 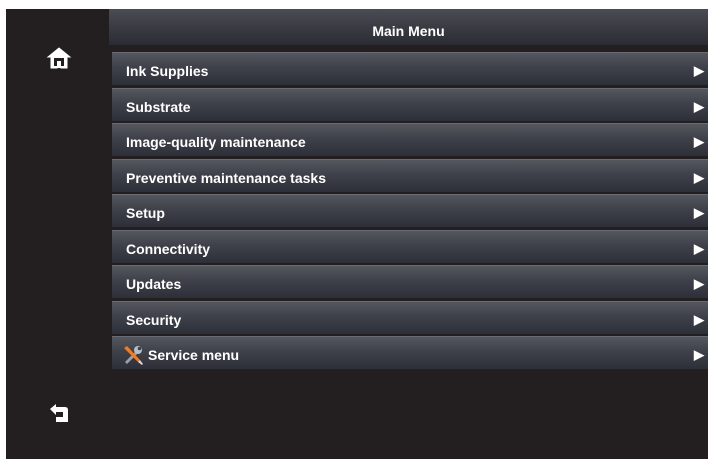 What do you see at coordinates (57, 234) in the screenshot?
I see `left-nav-bar` at bounding box center [57, 234].